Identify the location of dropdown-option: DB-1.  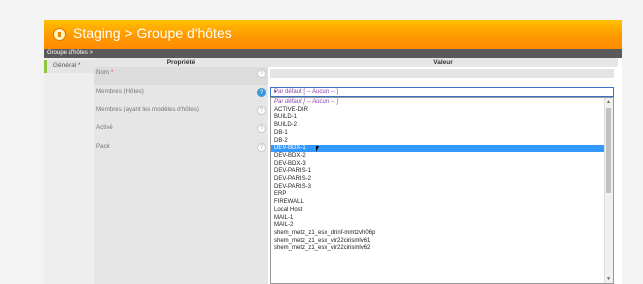
(281, 133).